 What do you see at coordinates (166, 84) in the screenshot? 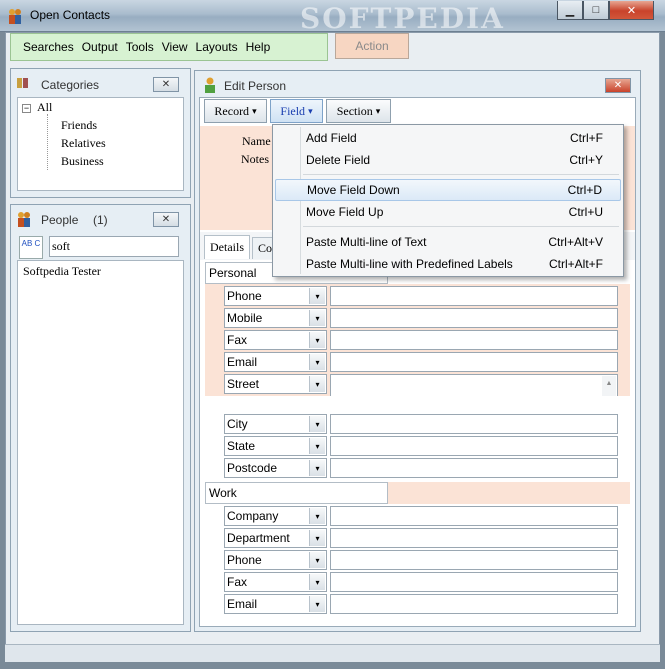
I see `categories-close-button: ✕` at bounding box center [166, 84].